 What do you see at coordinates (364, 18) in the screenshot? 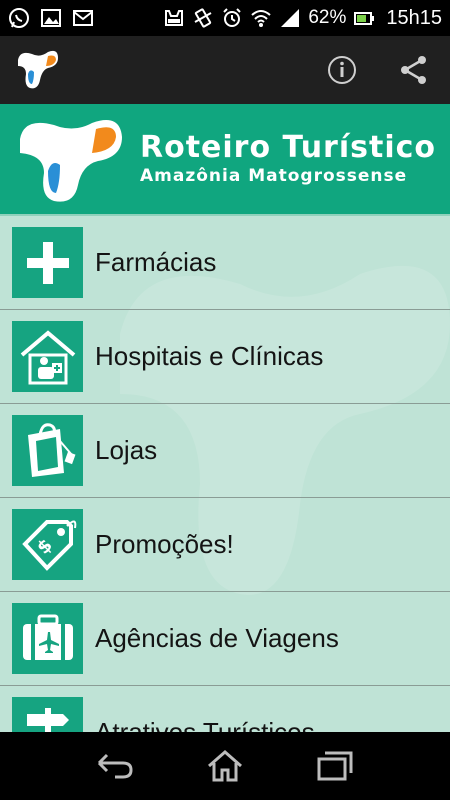
I see `battery-icon` at bounding box center [364, 18].